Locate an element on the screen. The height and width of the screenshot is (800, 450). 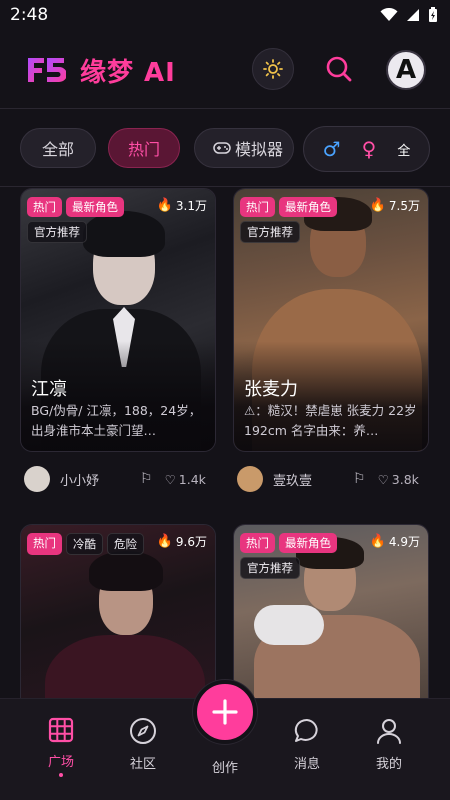
character-card: 热门 冷酷 危险 🔥 9.6万 is located at coordinates (118, 611).